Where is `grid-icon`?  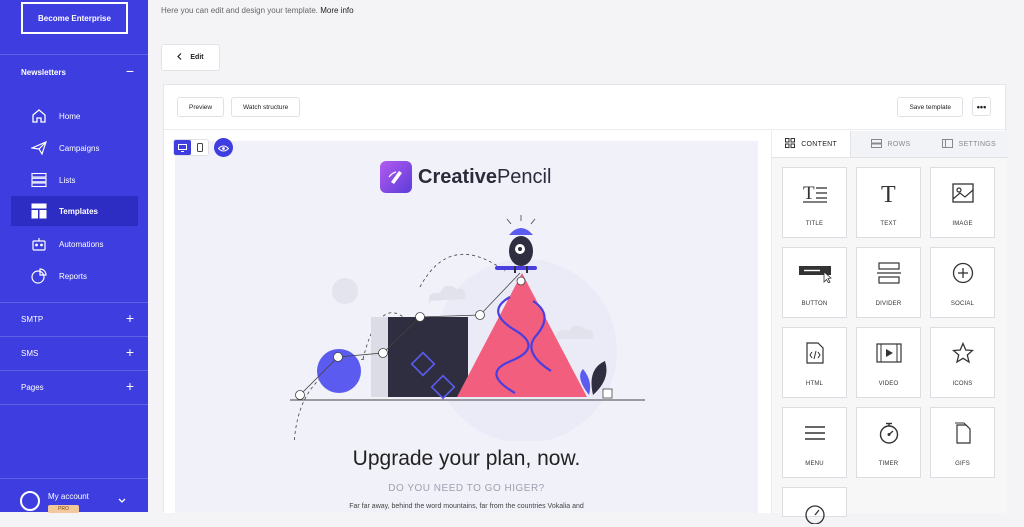
grid-icon is located at coordinates (790, 144).